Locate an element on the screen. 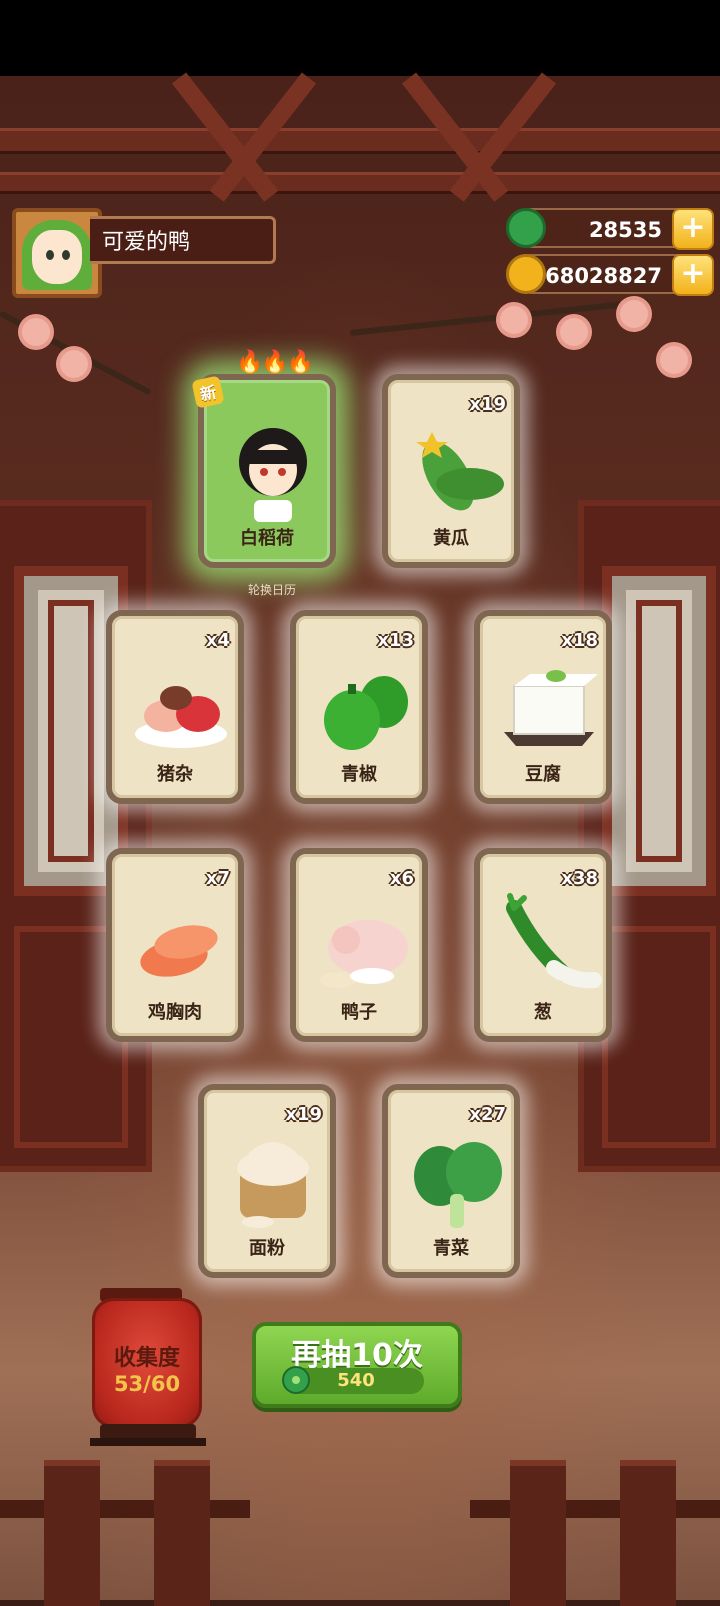 This screenshot has height=1606, width=720. flame-icon: 🔥🔥🔥 is located at coordinates (275, 362).